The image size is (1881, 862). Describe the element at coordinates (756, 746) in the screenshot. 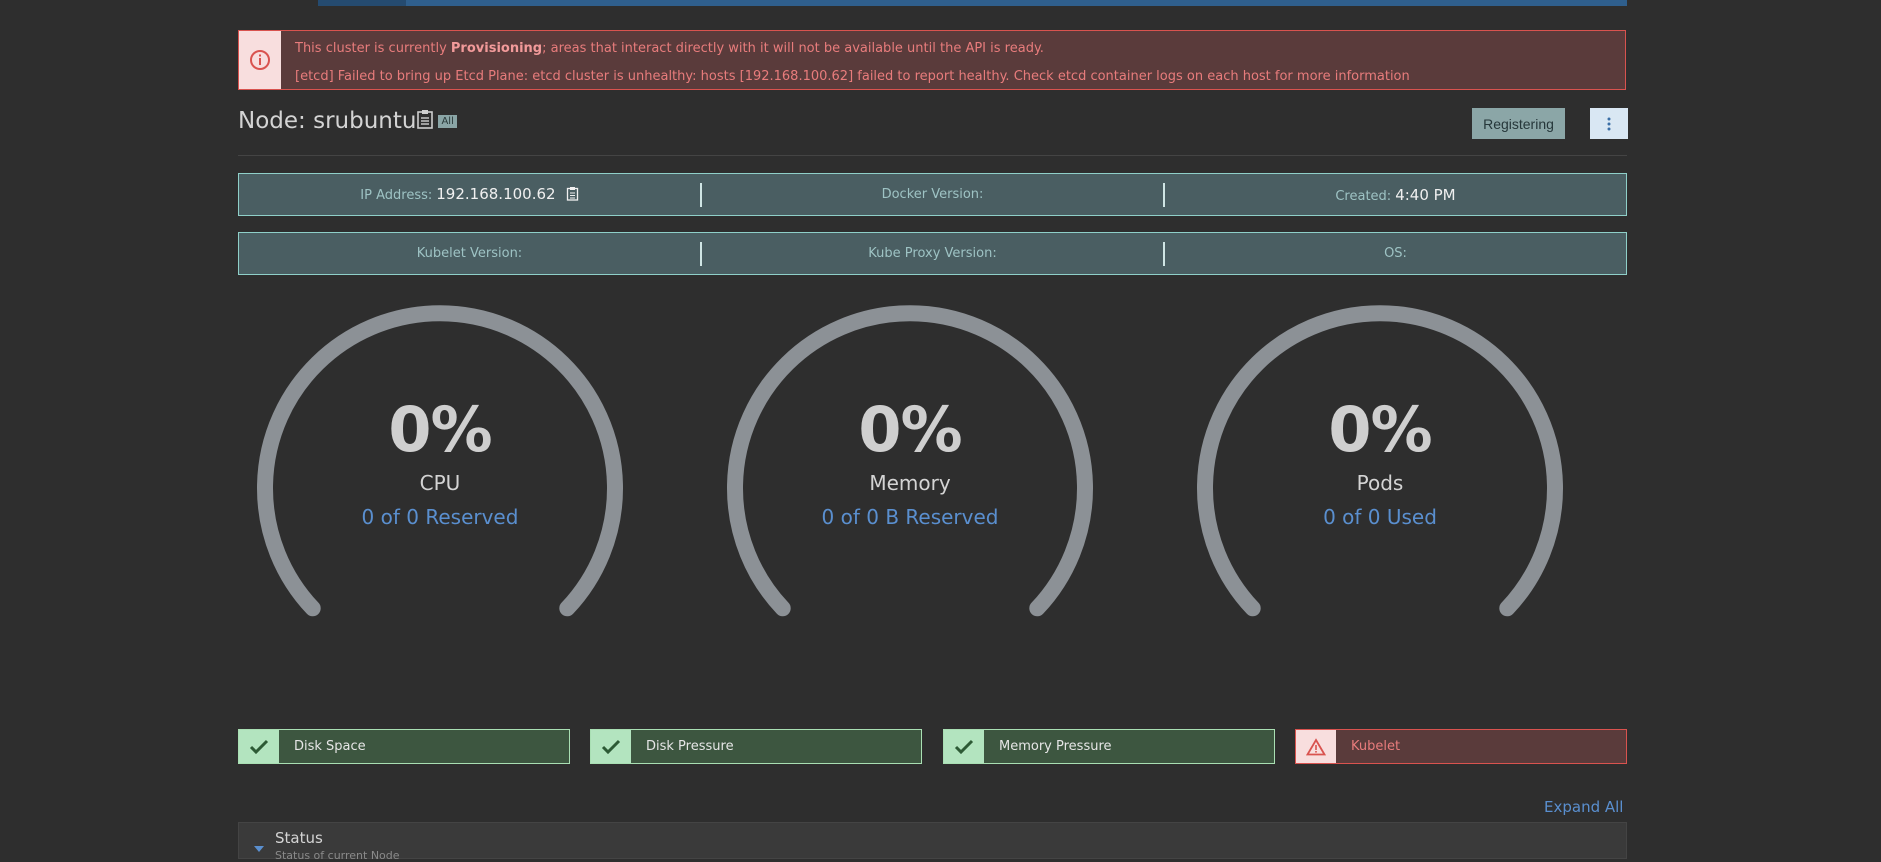

I see `condition-disk-pressure: Disk Pressure` at that location.